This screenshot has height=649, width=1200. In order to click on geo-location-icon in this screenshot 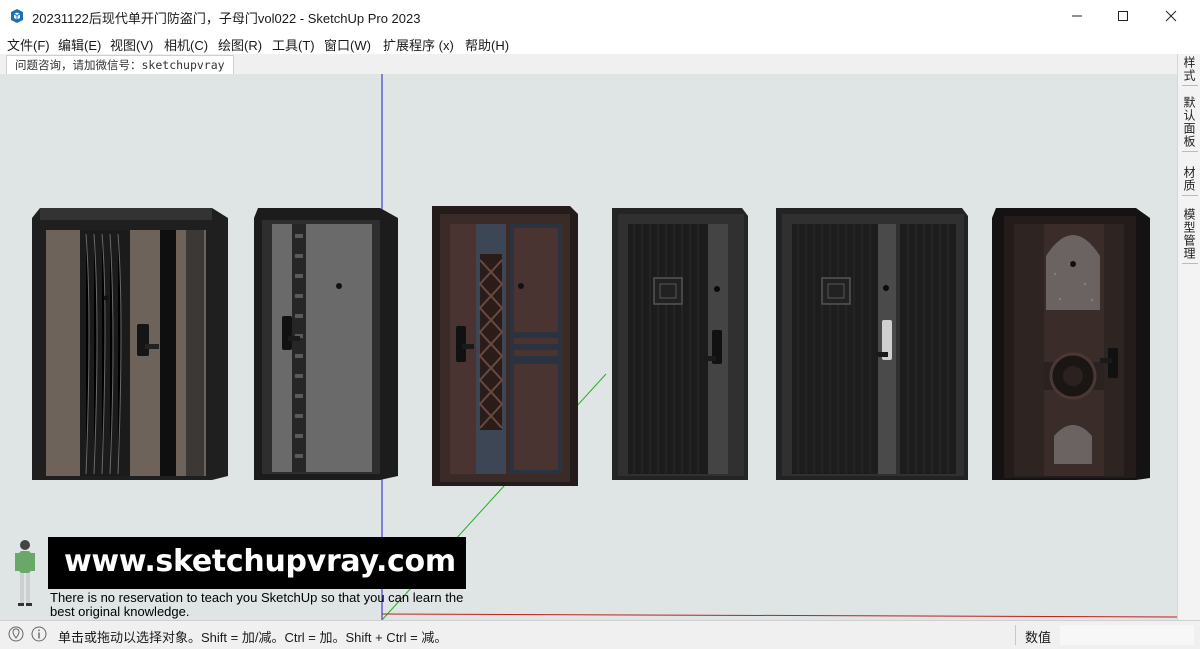, I will do `click(16, 634)`.